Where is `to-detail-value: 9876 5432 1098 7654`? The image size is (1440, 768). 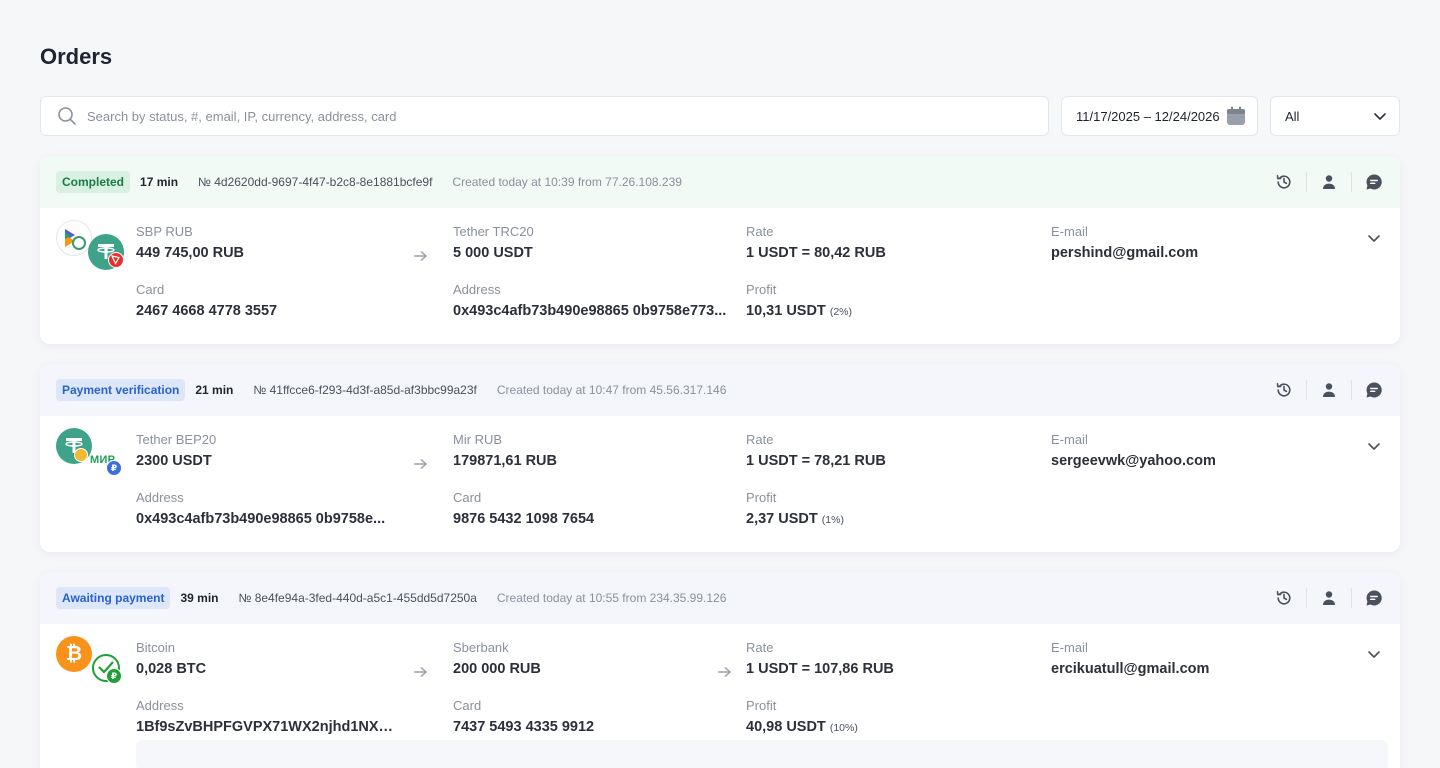
to-detail-value: 9876 5432 1098 7654 is located at coordinates (593, 519).